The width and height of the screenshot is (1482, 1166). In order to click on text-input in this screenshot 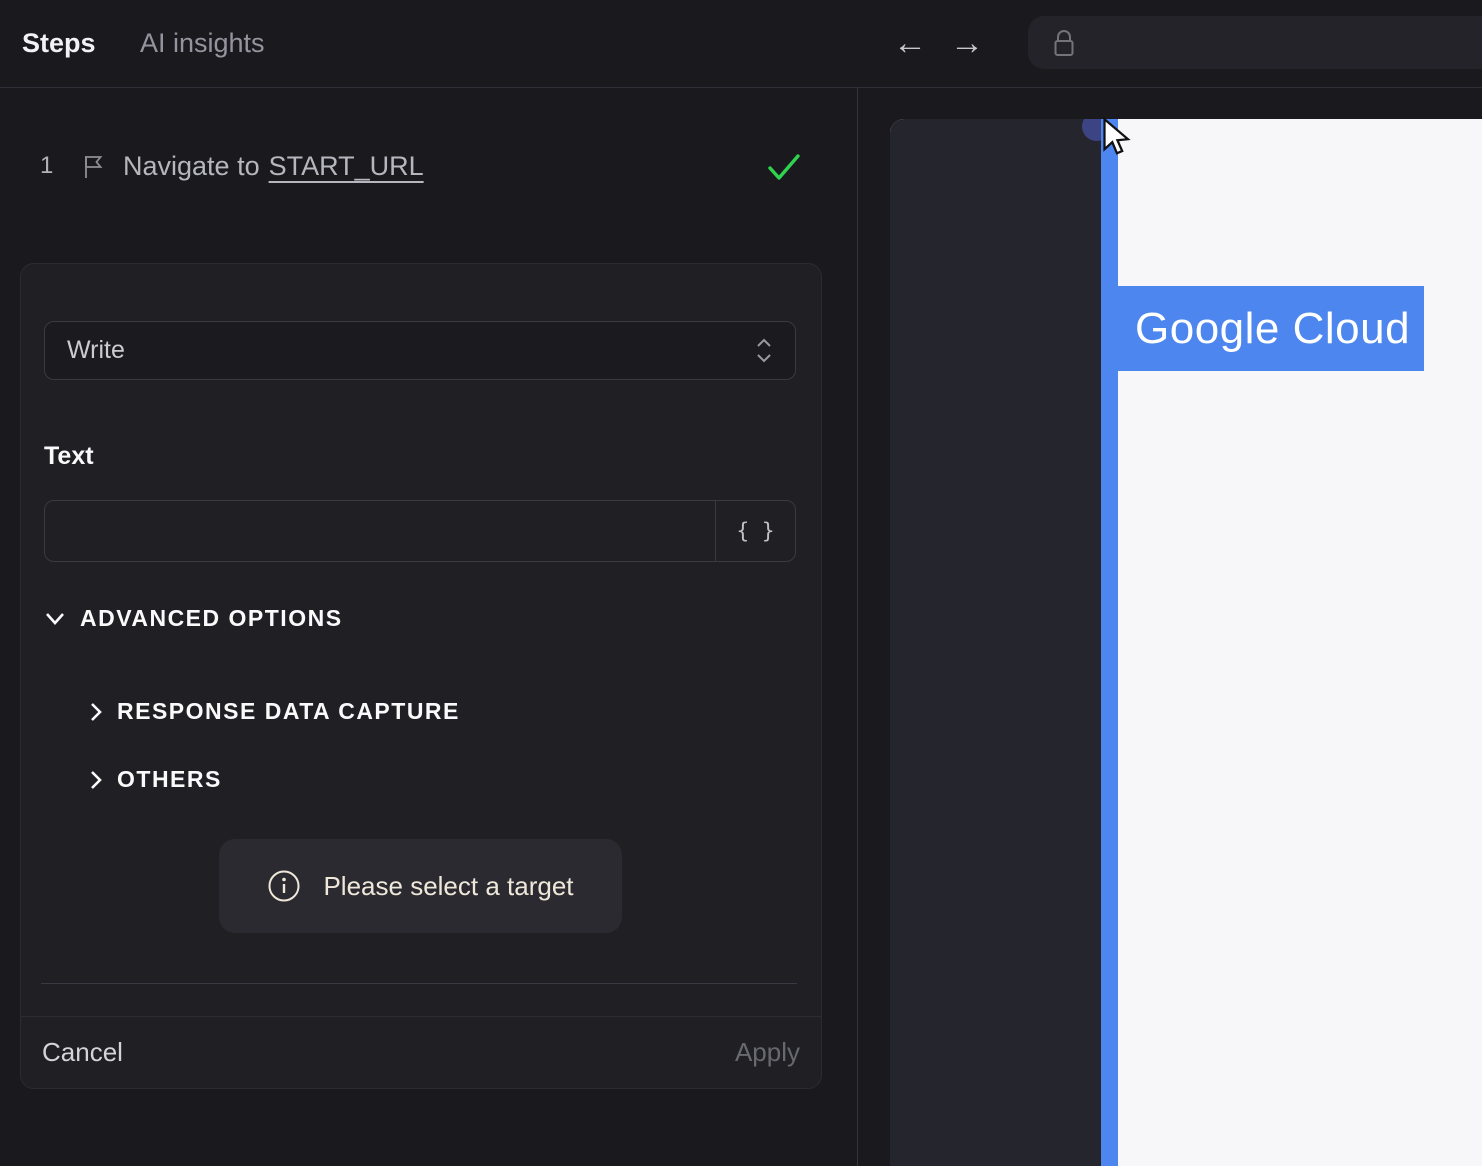, I will do `click(380, 531)`.